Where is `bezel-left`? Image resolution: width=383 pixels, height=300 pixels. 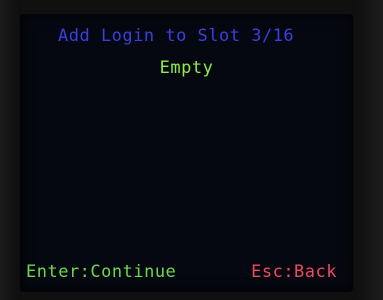
bezel-left is located at coordinates (11, 150).